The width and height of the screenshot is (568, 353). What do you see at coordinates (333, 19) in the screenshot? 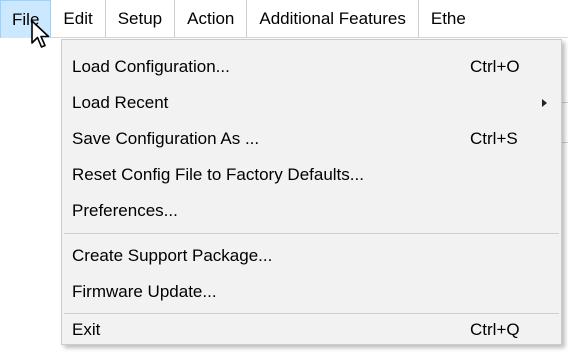
I see `menu-additional-features: Additional Features` at bounding box center [333, 19].